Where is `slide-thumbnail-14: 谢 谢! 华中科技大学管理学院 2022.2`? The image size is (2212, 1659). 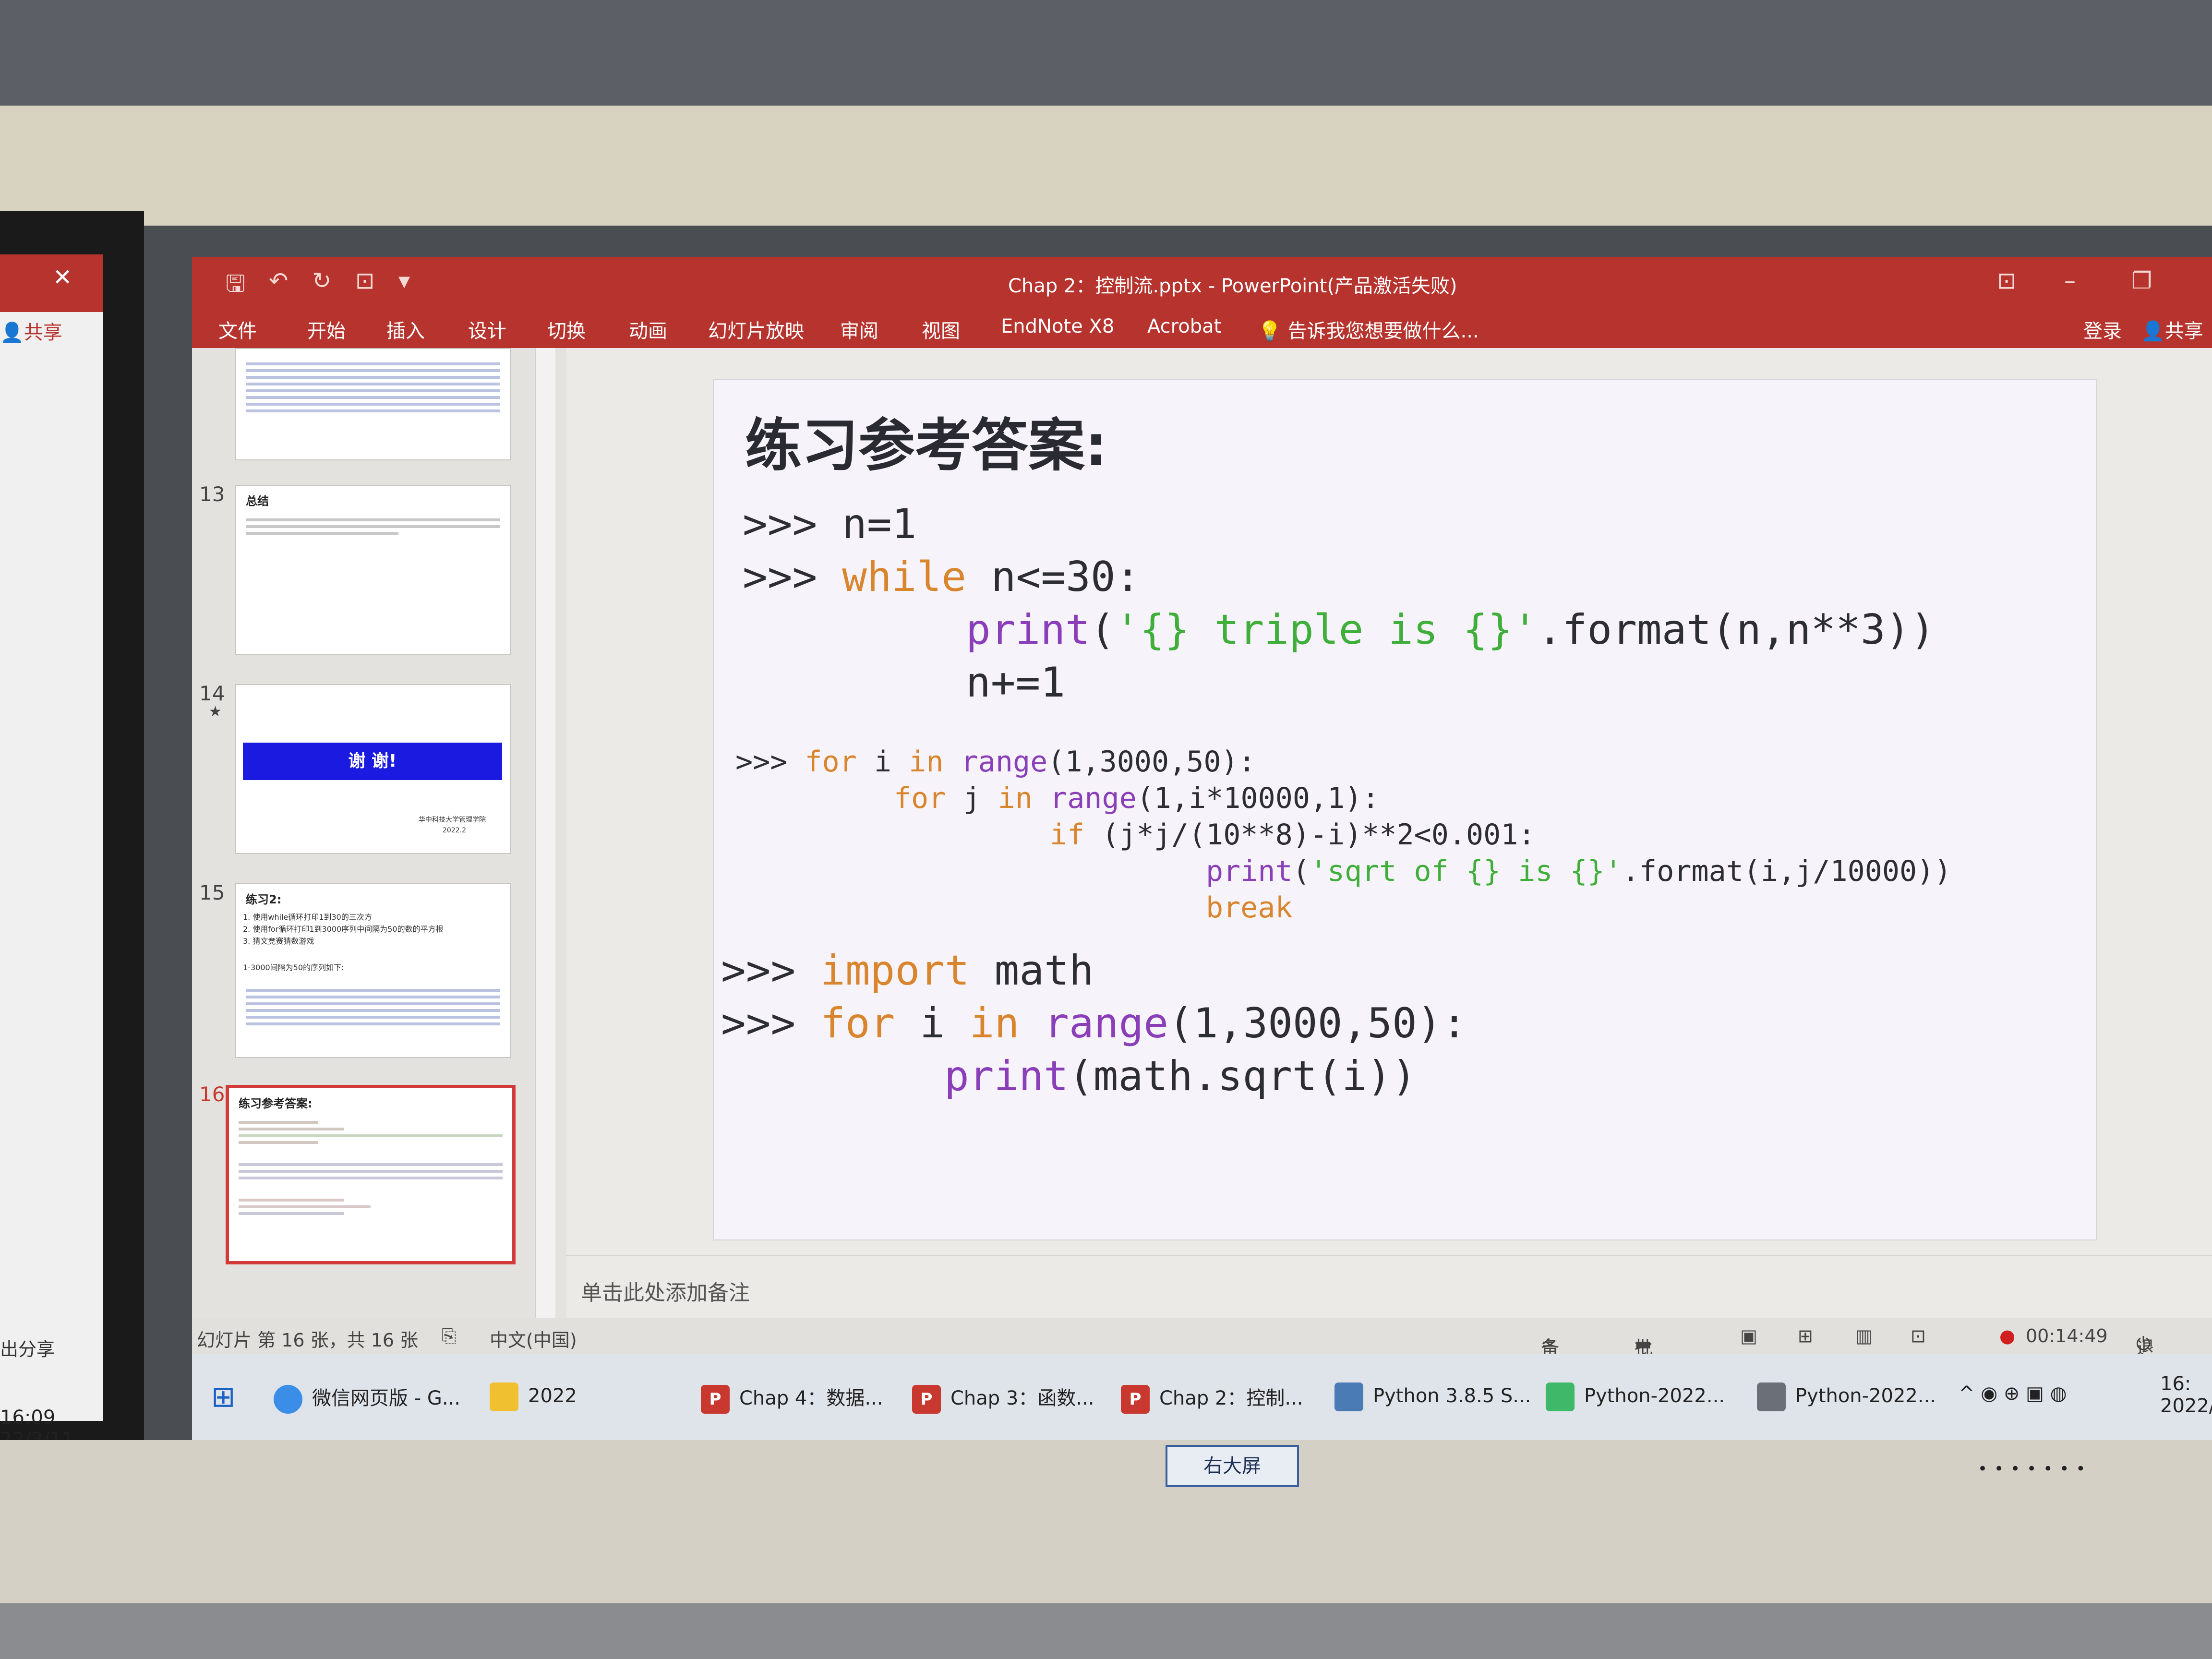 slide-thumbnail-14: 谢 谢! 华中科技大学管理学院 2022.2 is located at coordinates (373, 769).